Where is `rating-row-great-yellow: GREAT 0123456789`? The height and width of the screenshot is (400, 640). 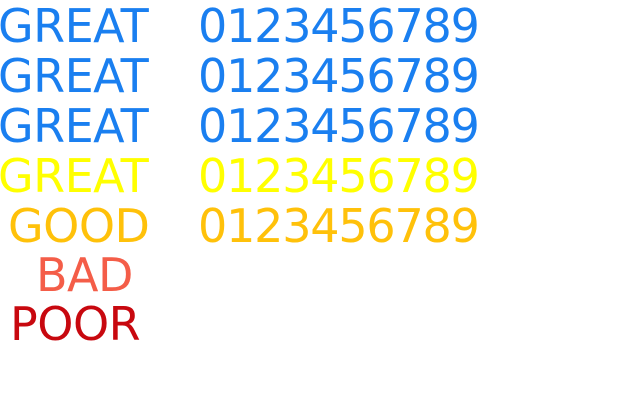 rating-row-great-yellow: GREAT 0123456789 is located at coordinates (320, 176).